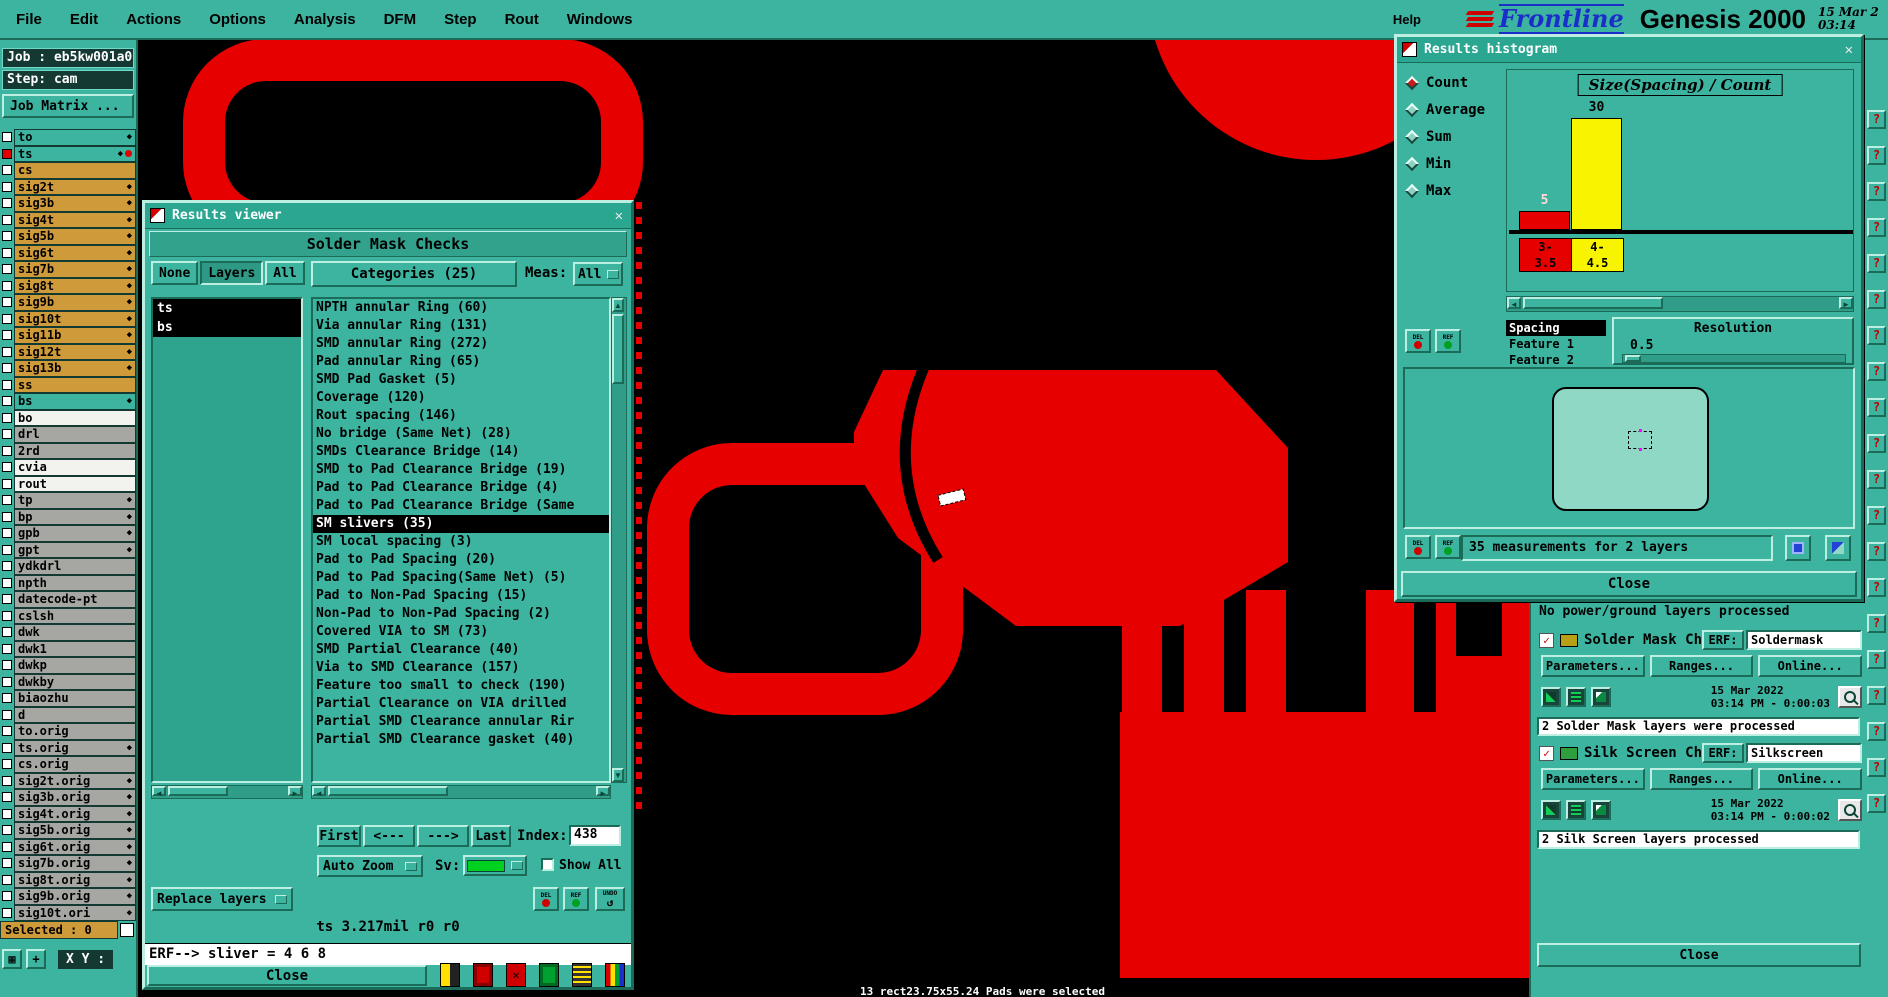  Describe the element at coordinates (232, 273) in the screenshot. I see `filter-layers-button: Layers` at that location.